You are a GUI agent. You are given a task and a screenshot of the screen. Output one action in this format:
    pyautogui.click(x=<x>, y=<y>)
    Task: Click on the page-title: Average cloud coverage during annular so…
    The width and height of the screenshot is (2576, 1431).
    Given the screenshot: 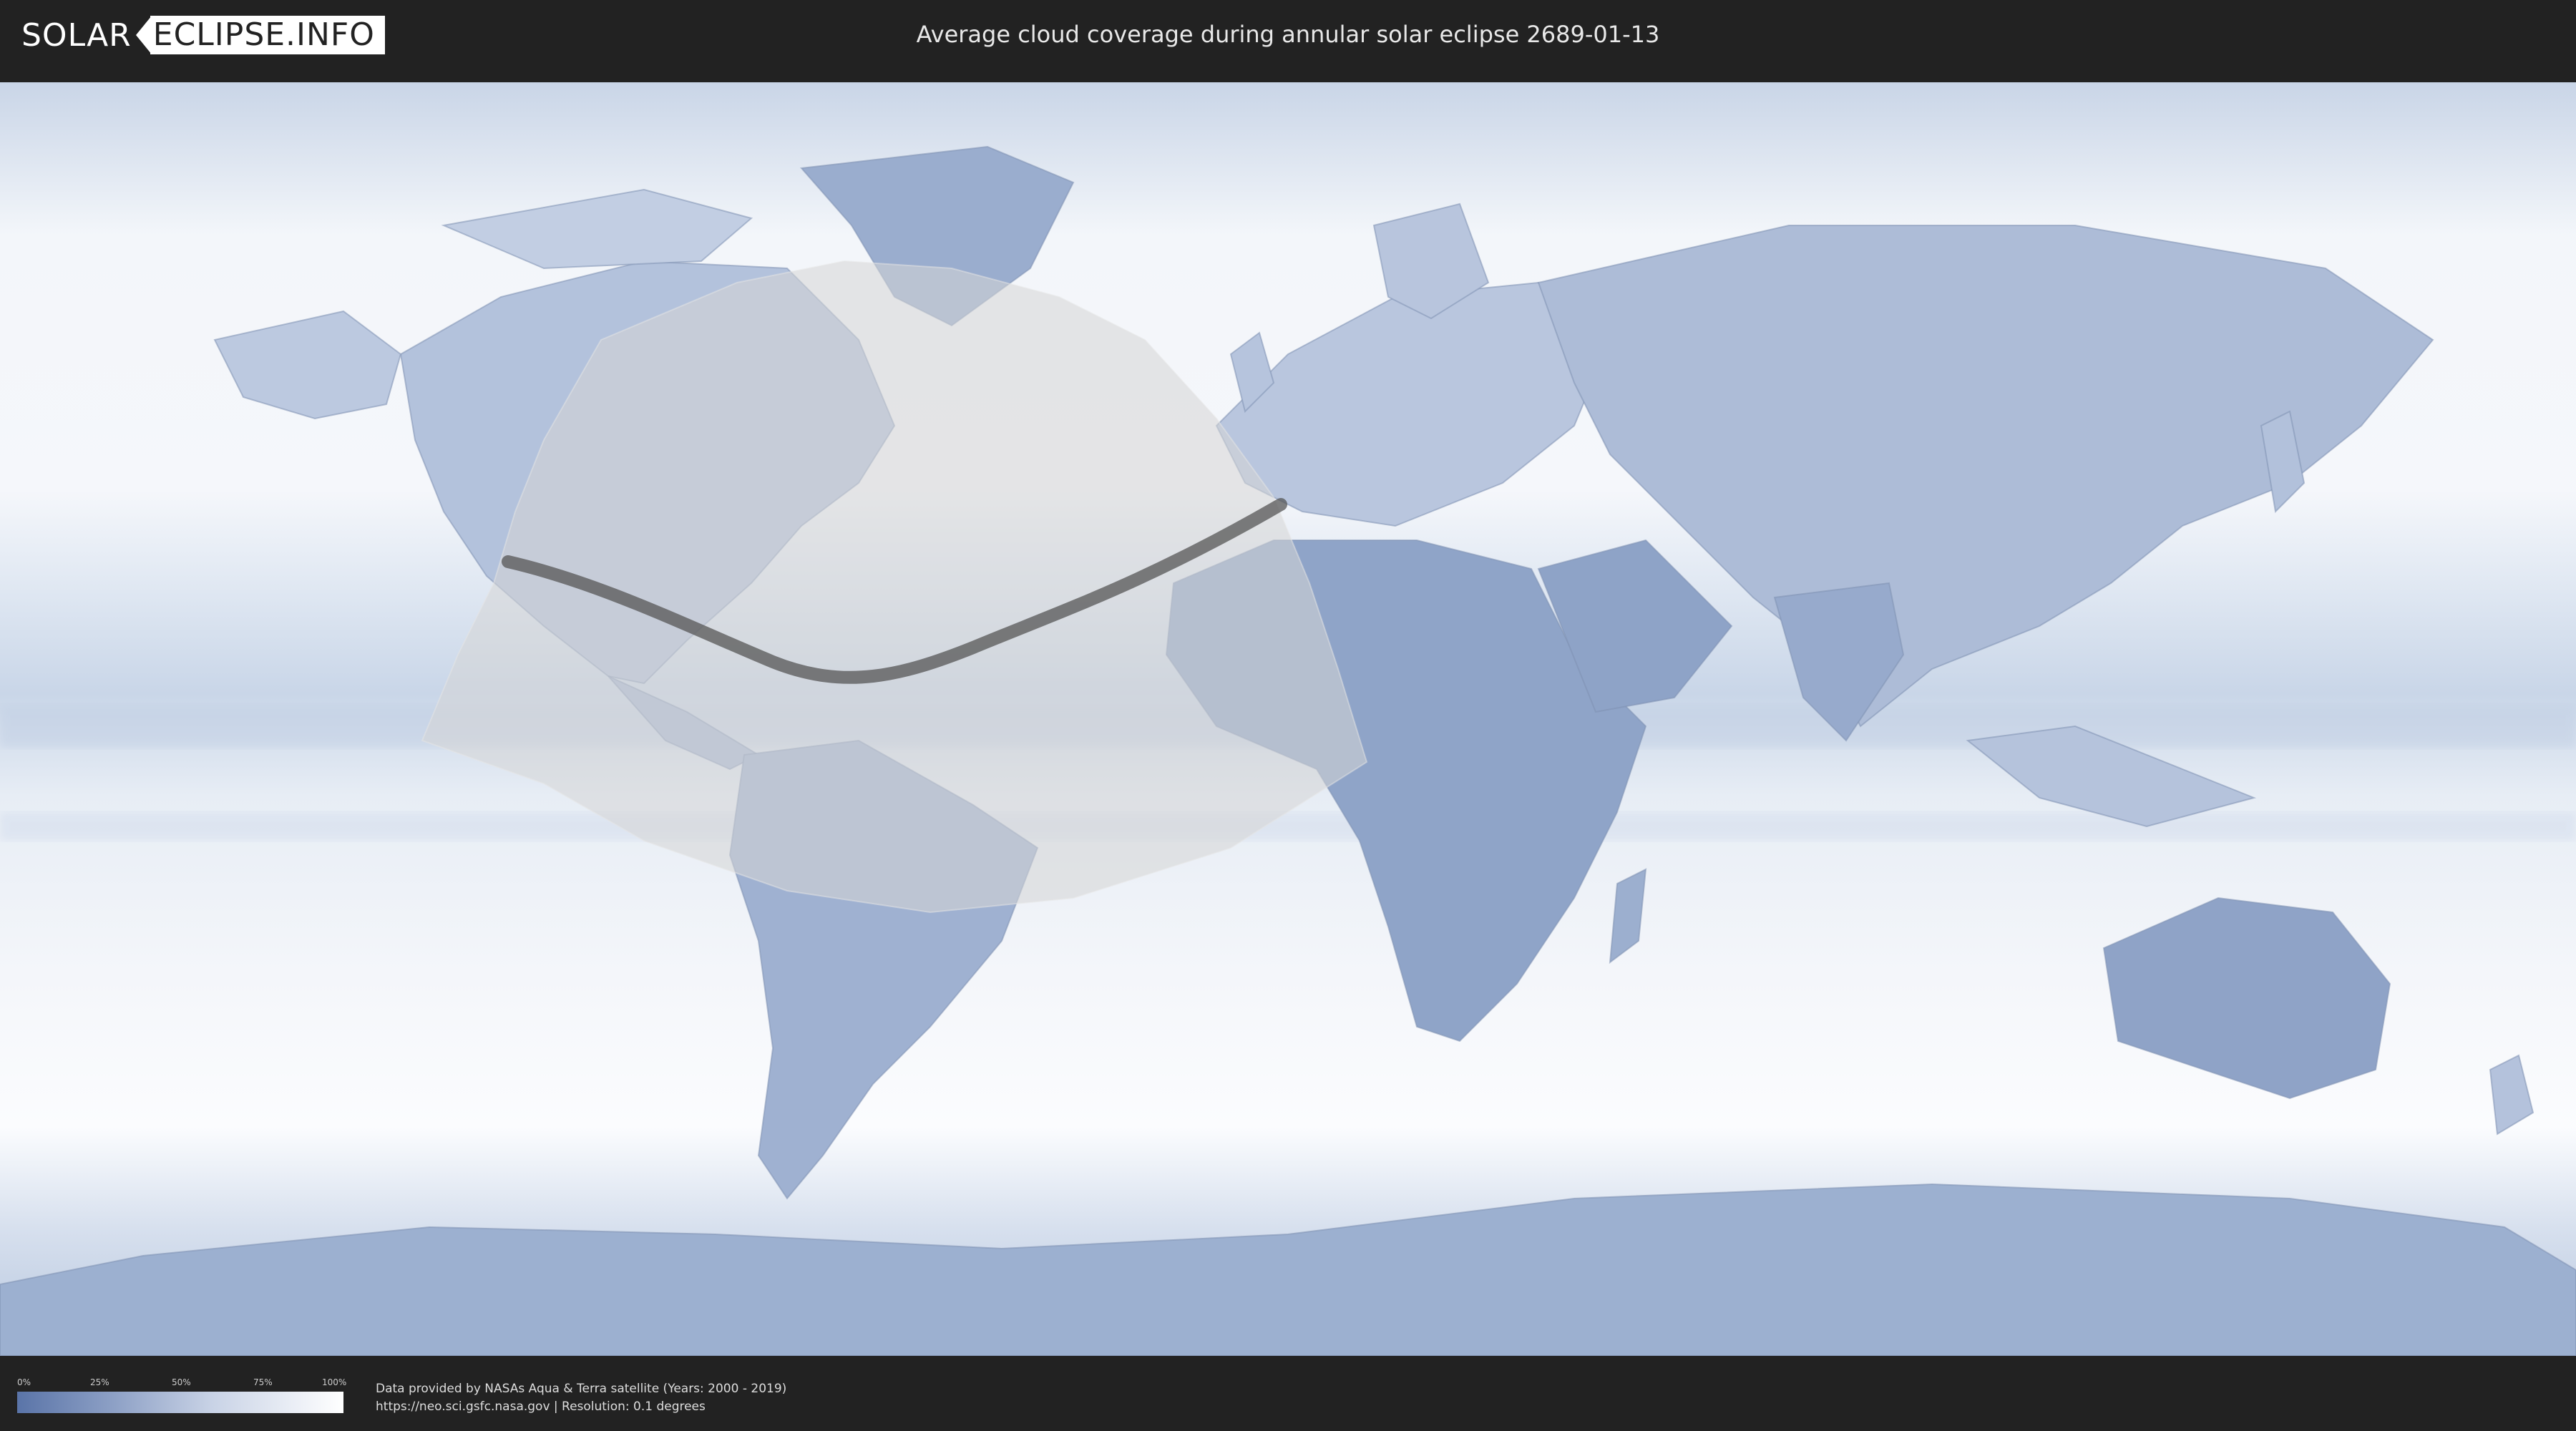 What is the action you would take?
    pyautogui.click(x=1288, y=34)
    